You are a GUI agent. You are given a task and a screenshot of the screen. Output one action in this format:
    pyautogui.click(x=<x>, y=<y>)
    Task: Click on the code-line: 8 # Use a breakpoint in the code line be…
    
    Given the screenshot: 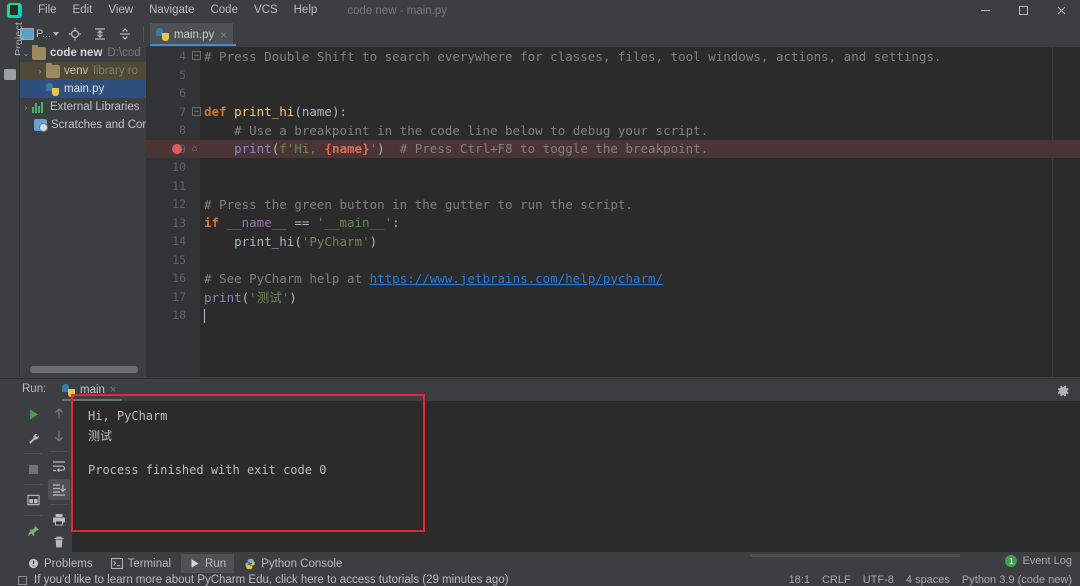 What is the action you would take?
    pyautogui.click(x=613, y=130)
    